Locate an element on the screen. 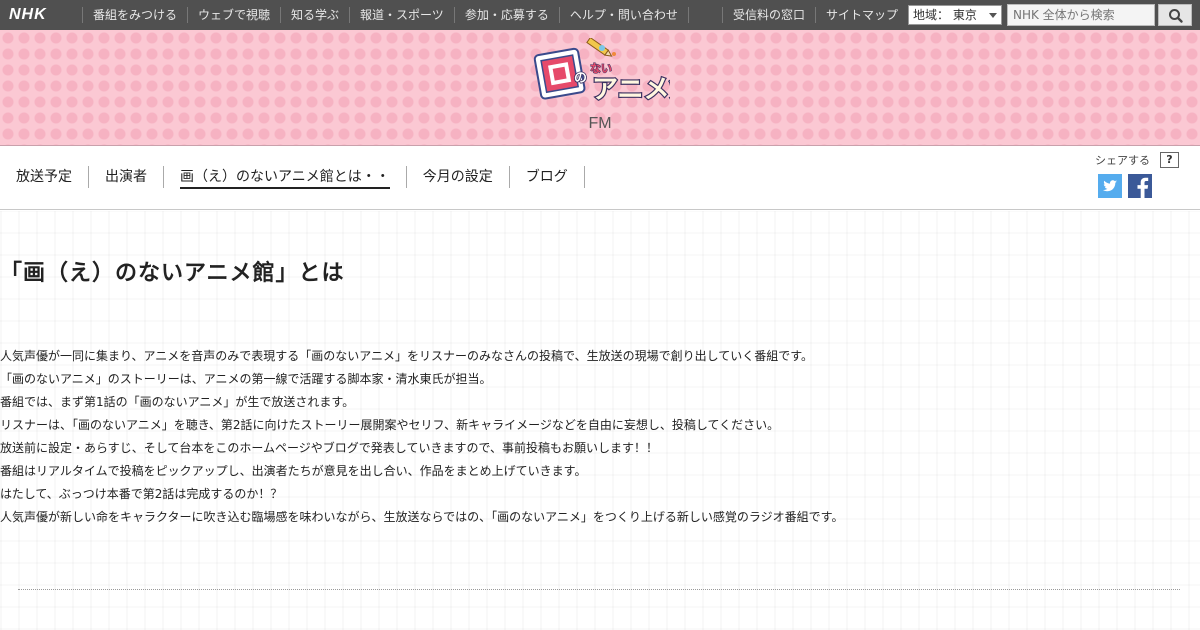 The image size is (1200, 630). program-tabs: 放送予定 出演者 画（え）のないアニメ館とは・・ 今月の設定 ブログ is located at coordinates (292, 178).